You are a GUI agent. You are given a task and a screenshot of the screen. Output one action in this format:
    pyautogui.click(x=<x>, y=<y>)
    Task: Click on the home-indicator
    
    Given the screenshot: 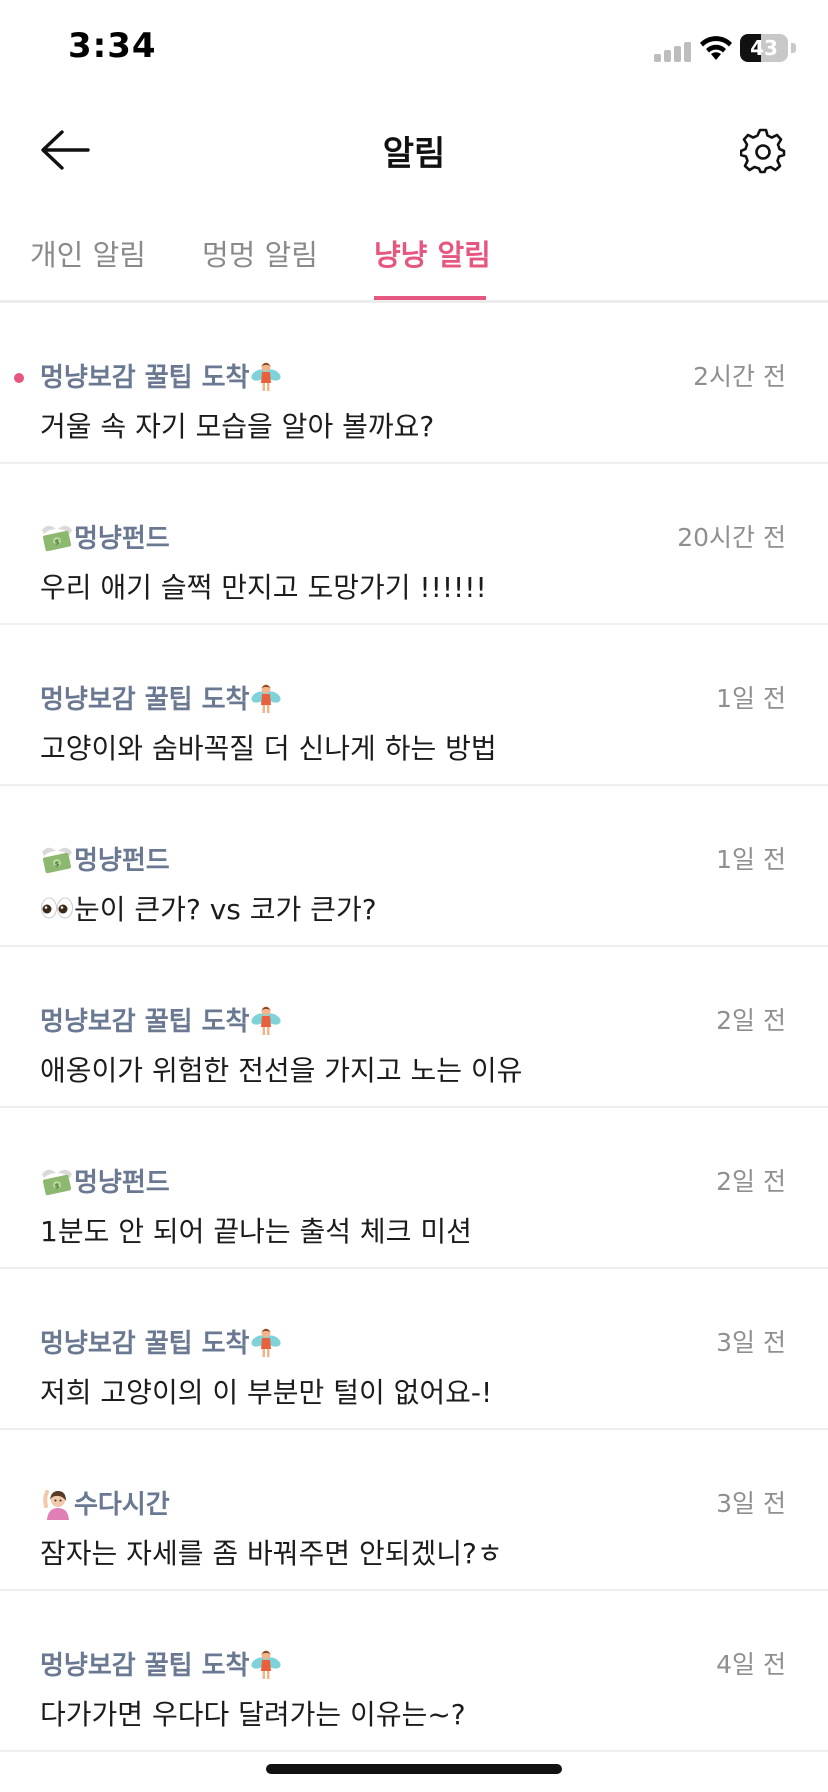 What is the action you would take?
    pyautogui.click(x=414, y=1769)
    